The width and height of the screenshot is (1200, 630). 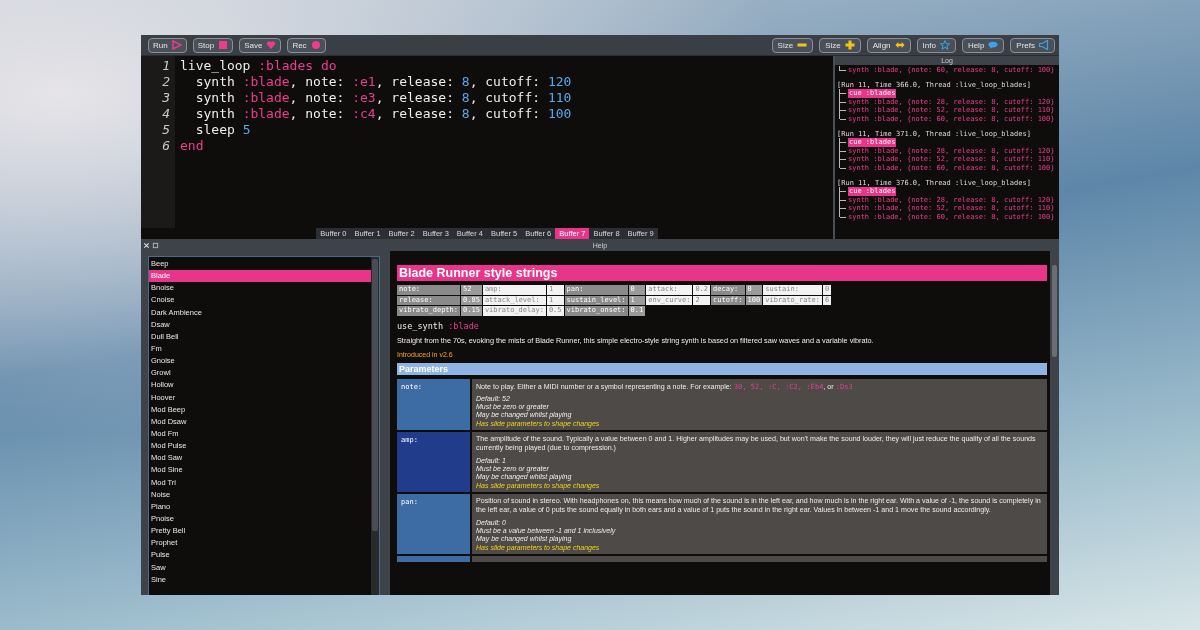 I want to click on info-button: Info, so click(x=936, y=45).